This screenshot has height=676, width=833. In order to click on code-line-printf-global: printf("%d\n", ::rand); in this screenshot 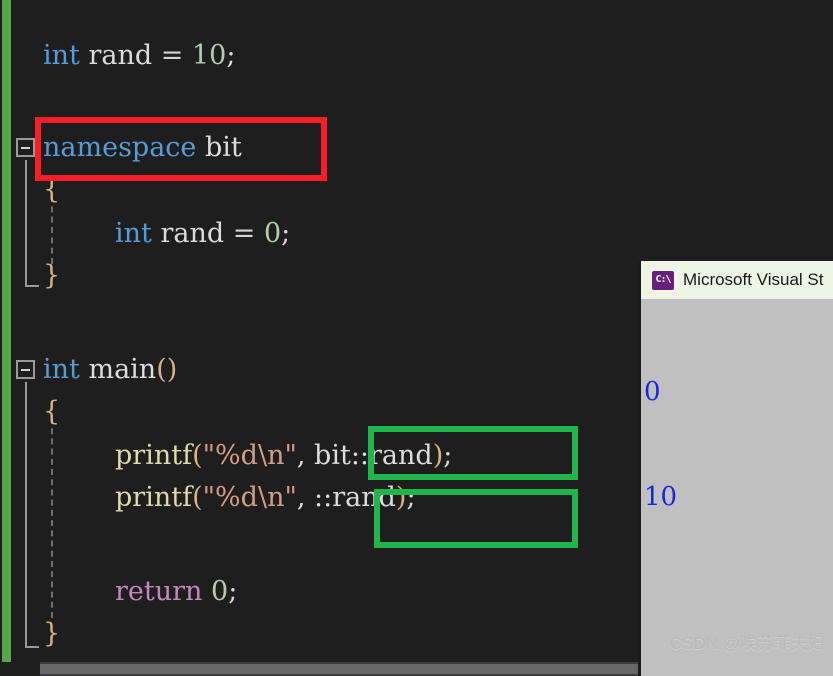, I will do `click(265, 498)`.